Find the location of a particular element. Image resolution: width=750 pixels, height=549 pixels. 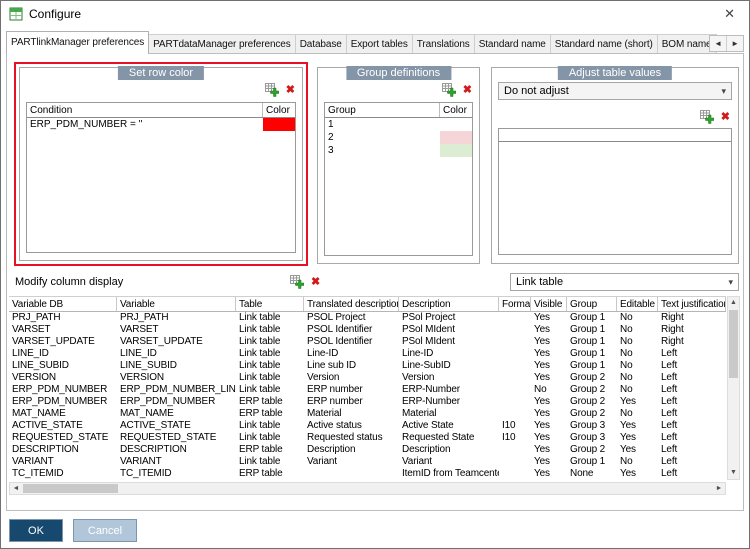

table-select-dropdown: Link table ▾ is located at coordinates (624, 282).